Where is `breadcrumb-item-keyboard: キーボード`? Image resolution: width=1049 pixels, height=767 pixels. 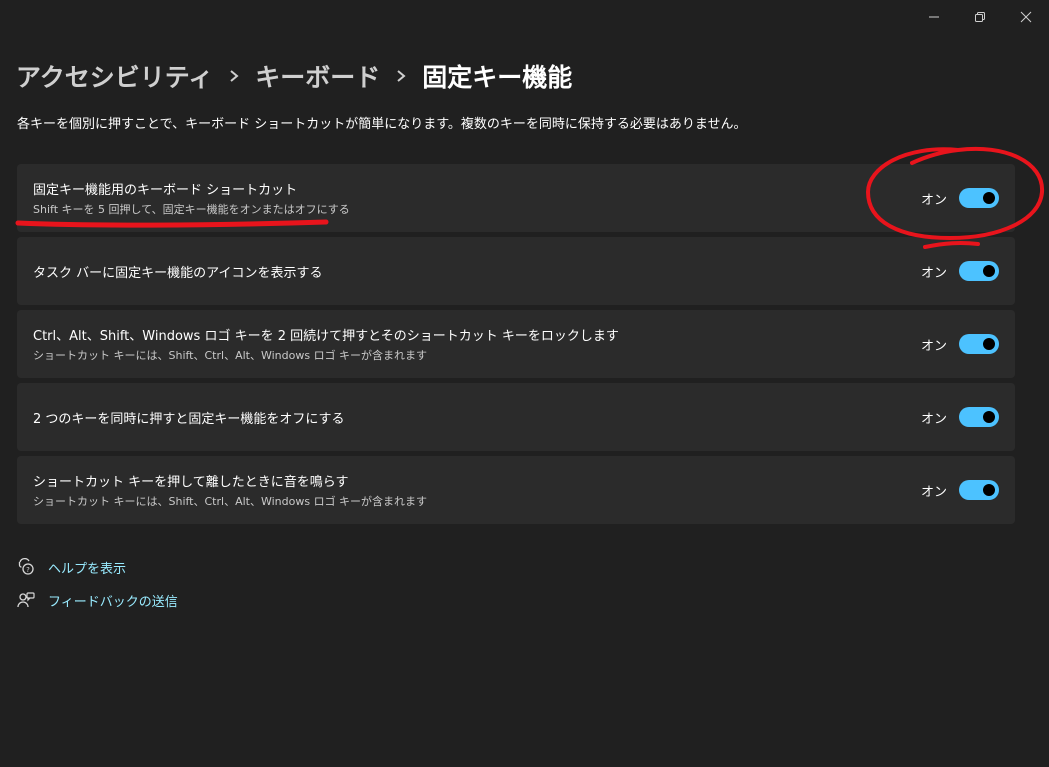
breadcrumb-item-keyboard: キーボード is located at coordinates (317, 76).